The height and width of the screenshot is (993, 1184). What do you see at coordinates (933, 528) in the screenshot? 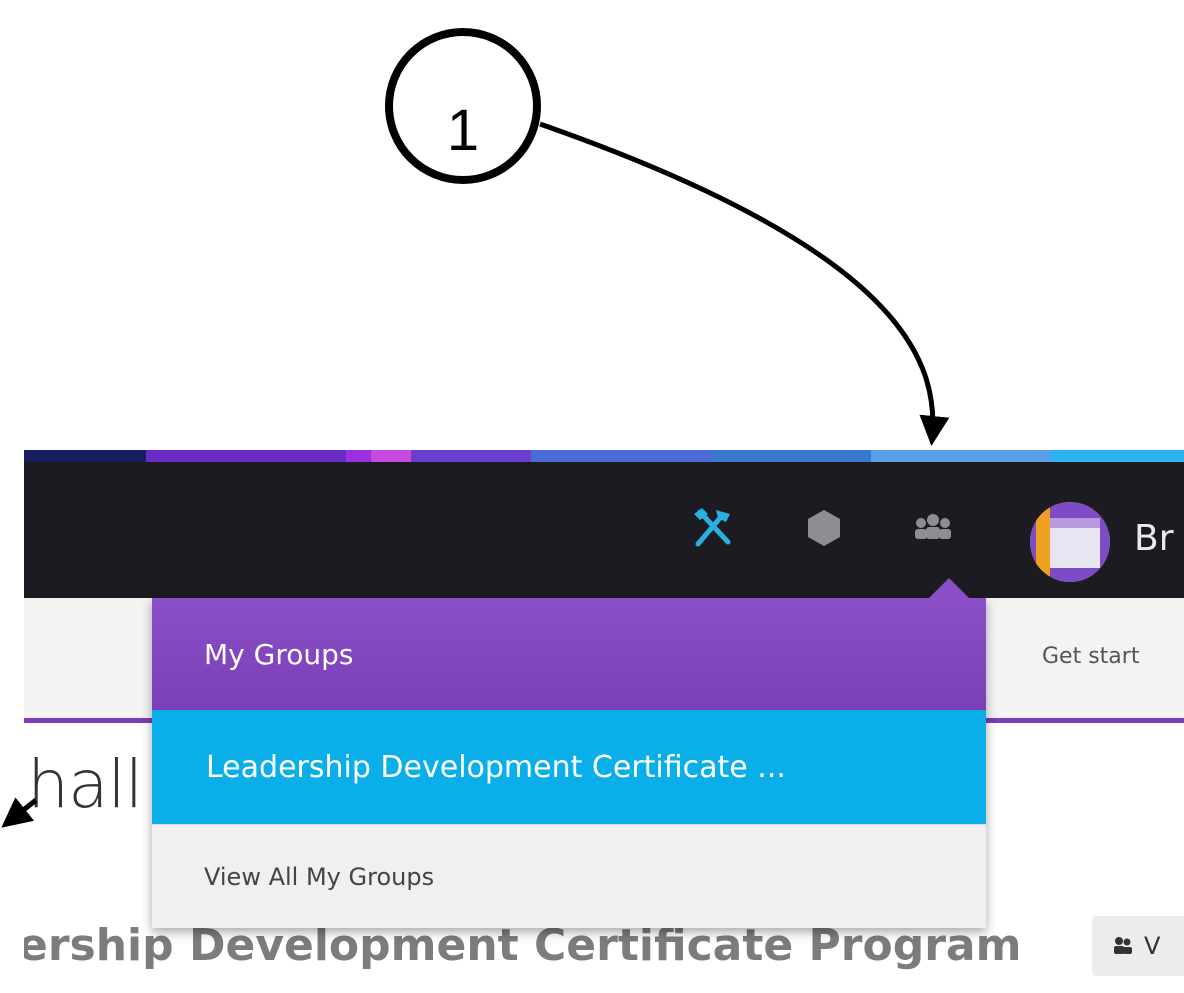
I see `groups-icon` at bounding box center [933, 528].